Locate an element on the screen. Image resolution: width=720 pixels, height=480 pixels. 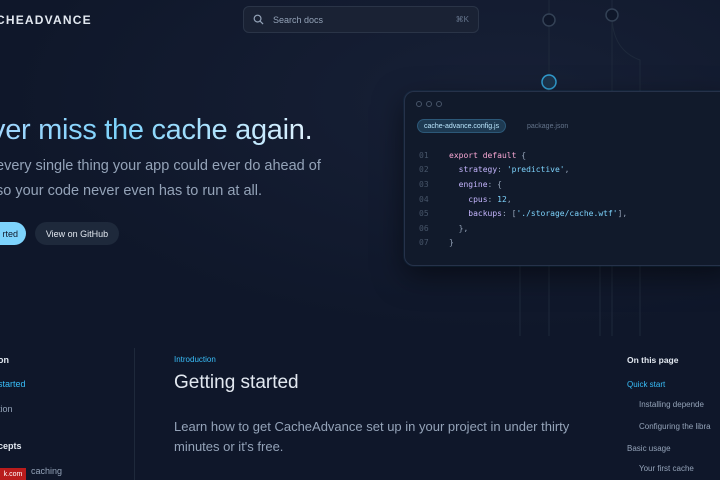
line-number: 07 is located at coordinates (424, 243).